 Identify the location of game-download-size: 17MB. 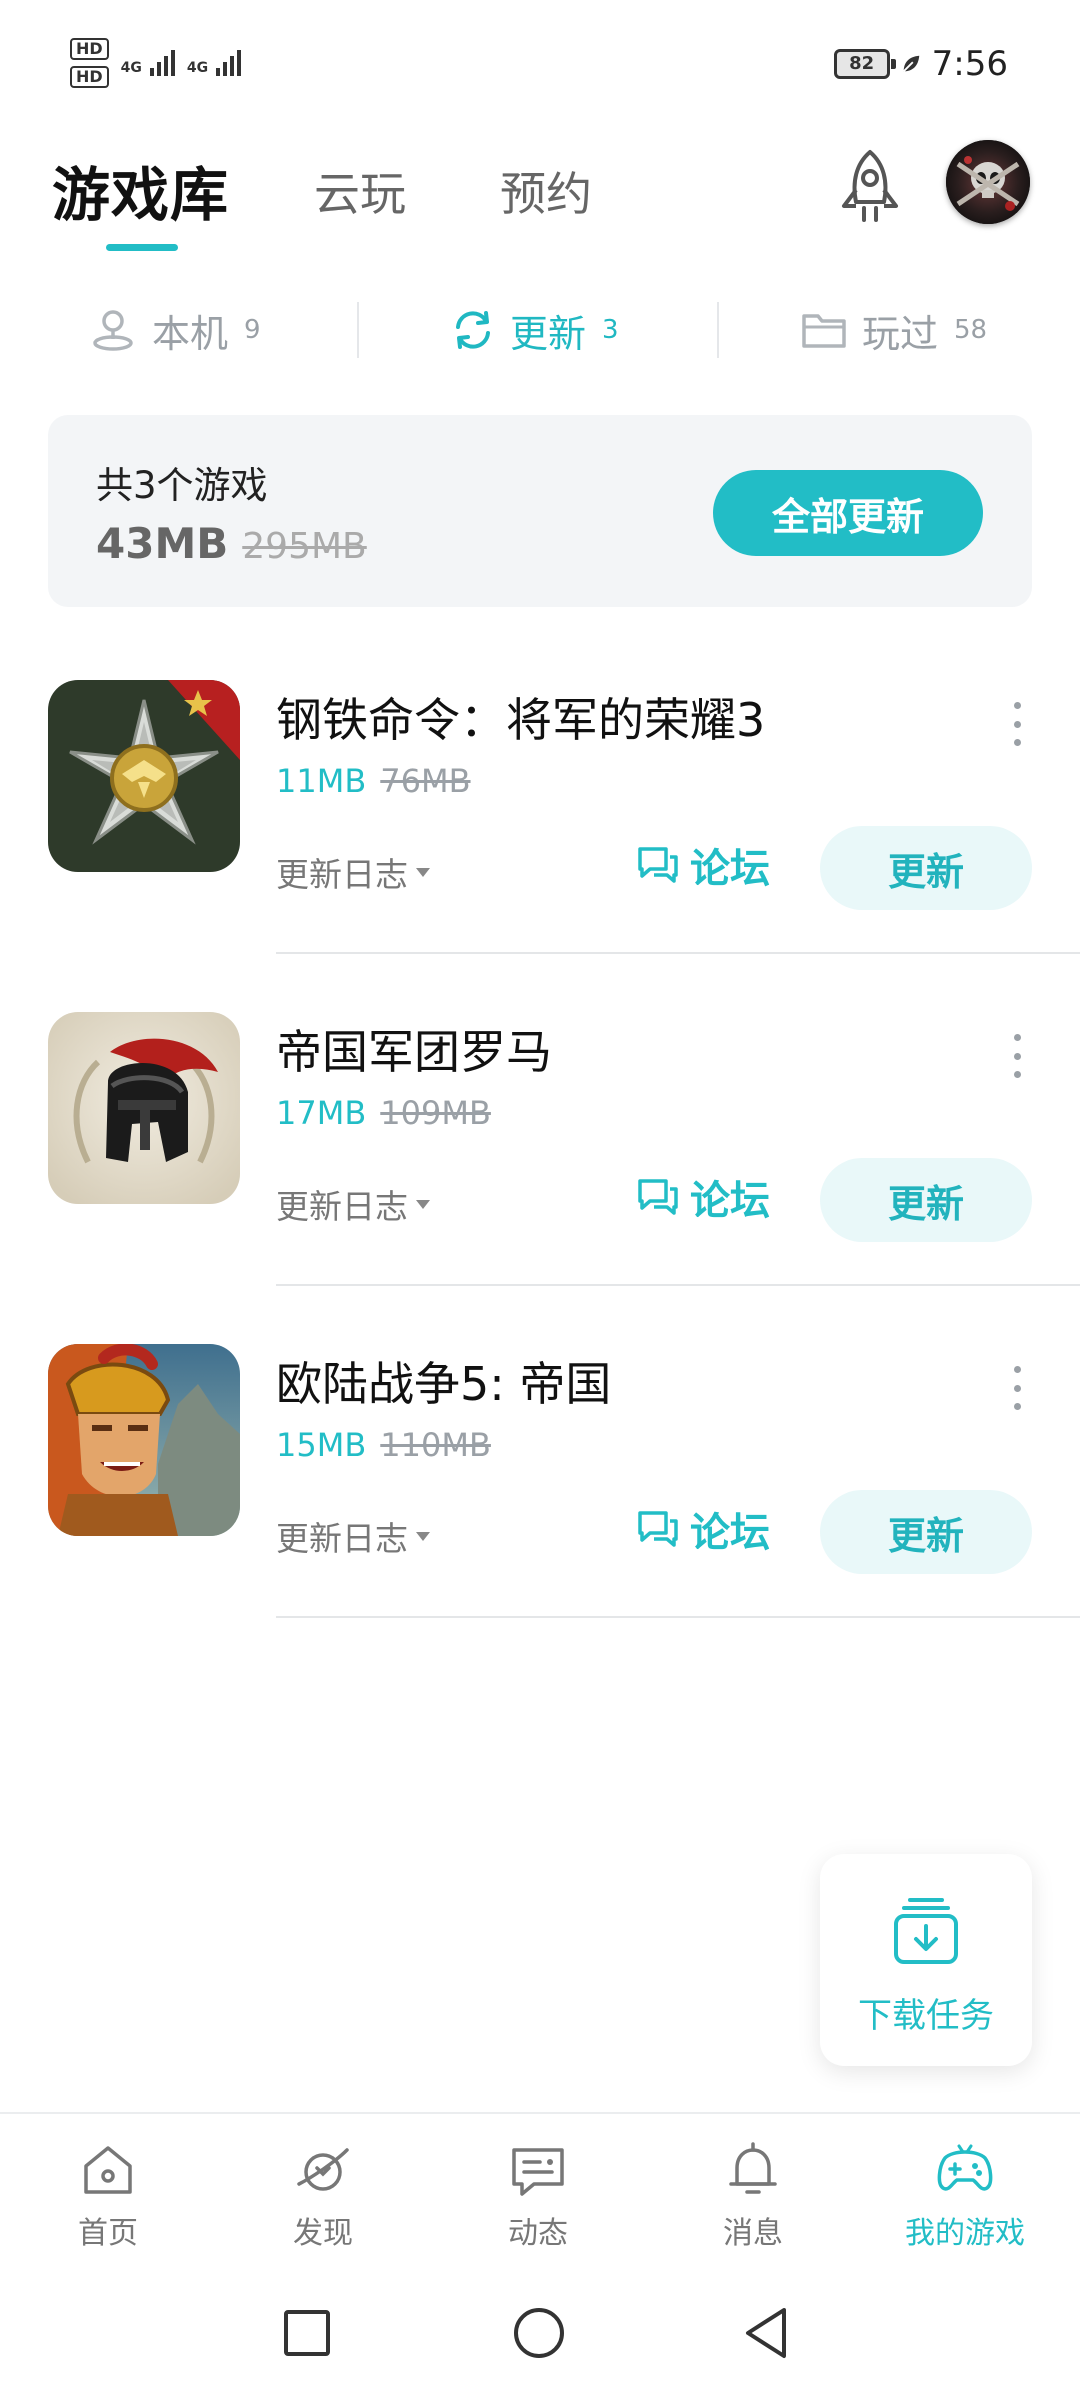
(321, 1113).